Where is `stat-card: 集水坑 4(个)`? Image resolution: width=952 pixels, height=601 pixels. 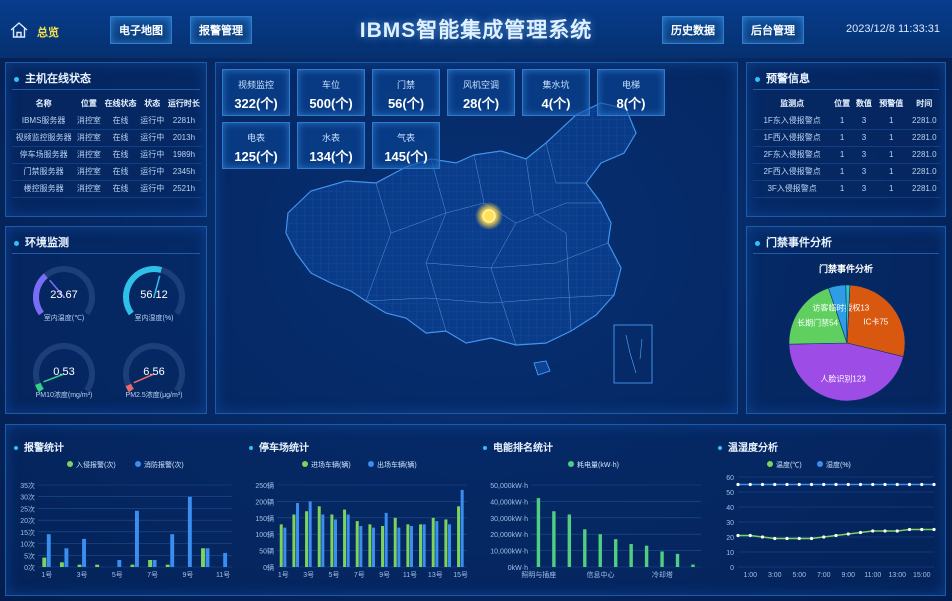 stat-card: 集水坑 4(个) is located at coordinates (556, 92).